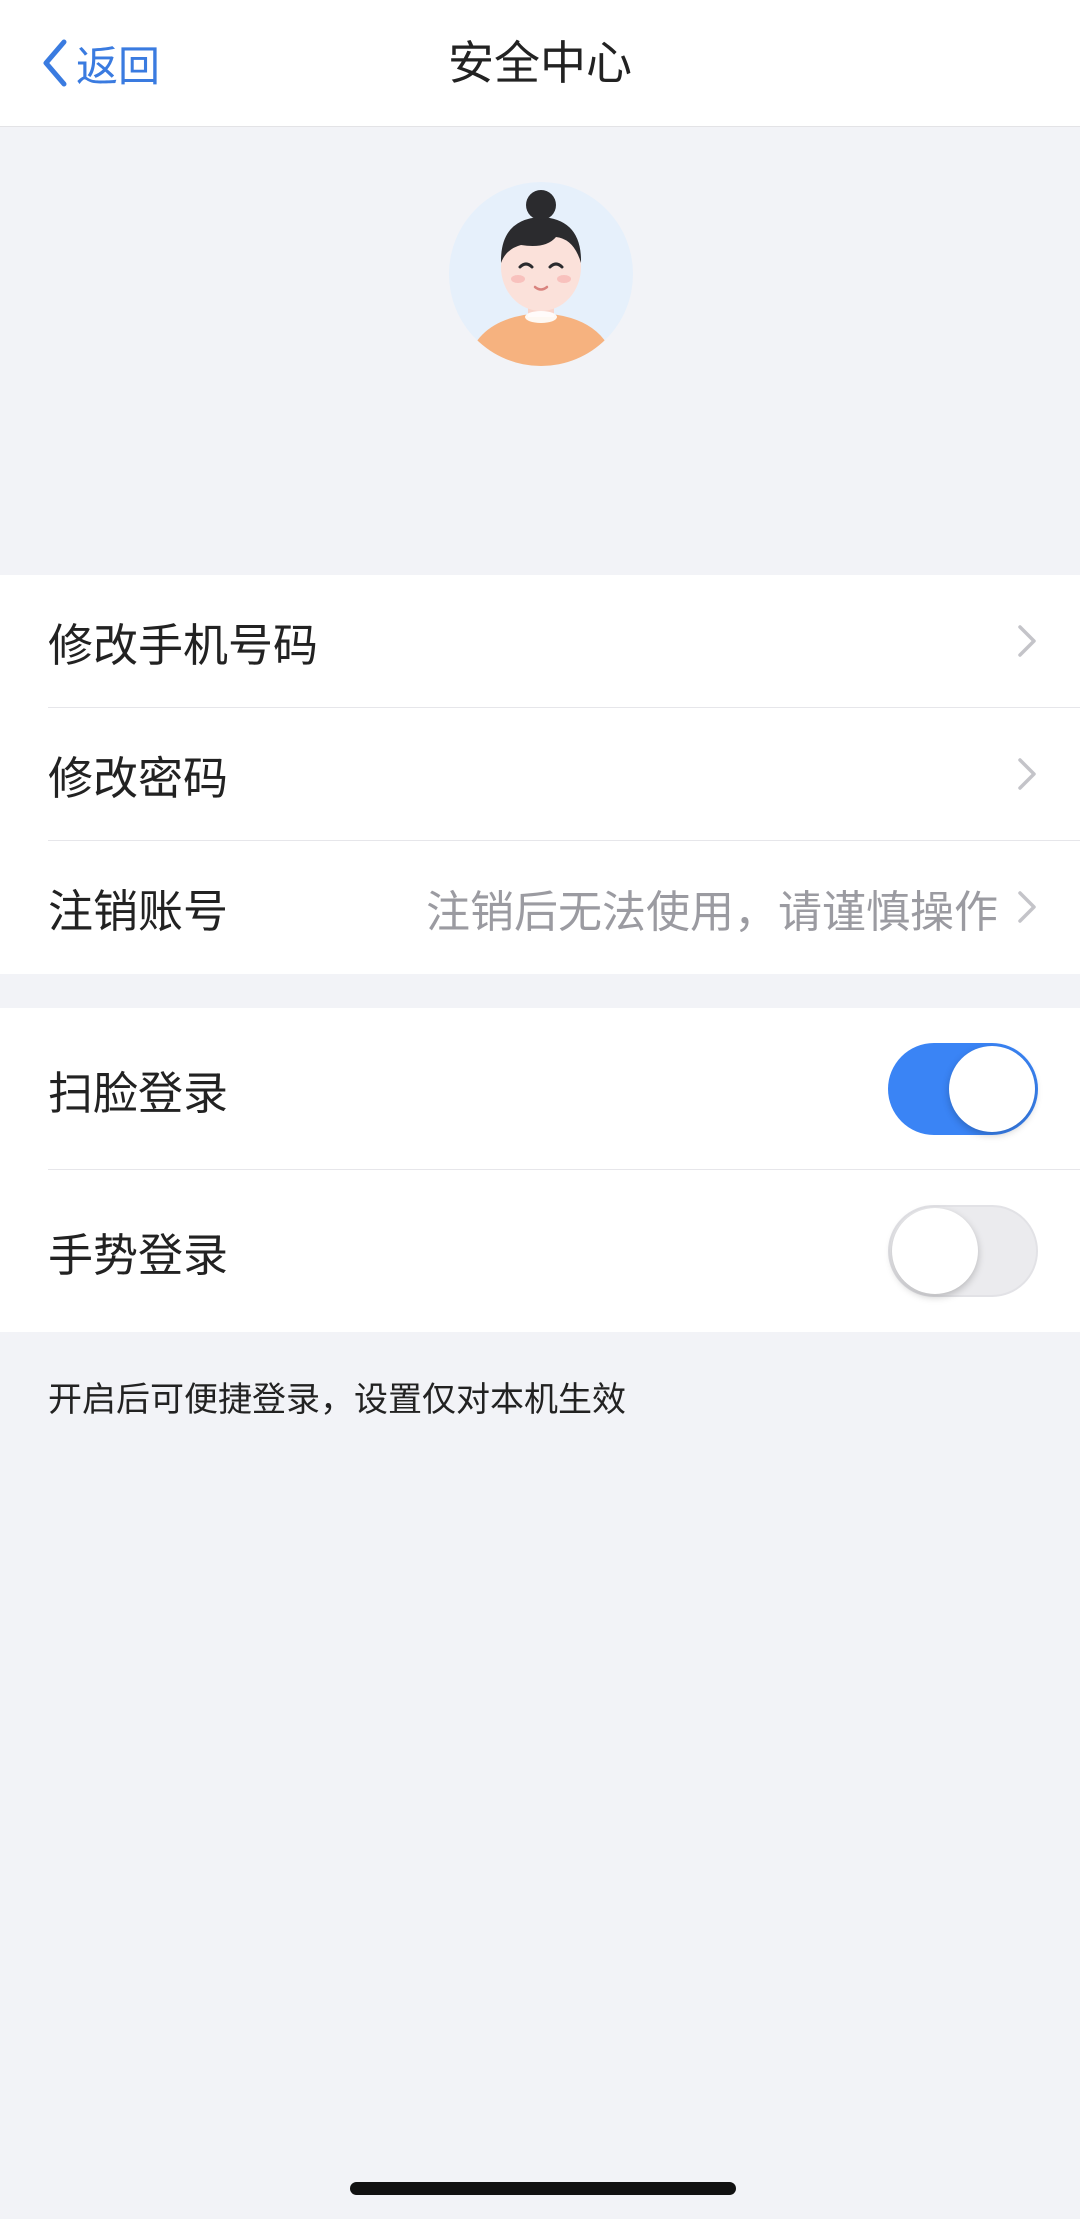  Describe the element at coordinates (541, 274) in the screenshot. I see `user-avatar-icon` at that location.